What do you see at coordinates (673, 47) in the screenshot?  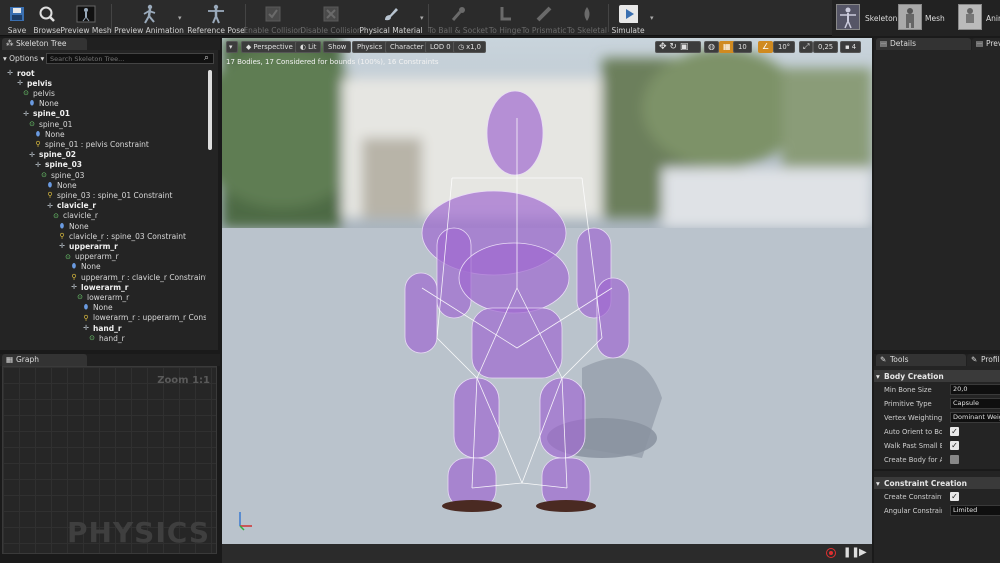 I see `rotate-icon: ↻` at bounding box center [673, 47].